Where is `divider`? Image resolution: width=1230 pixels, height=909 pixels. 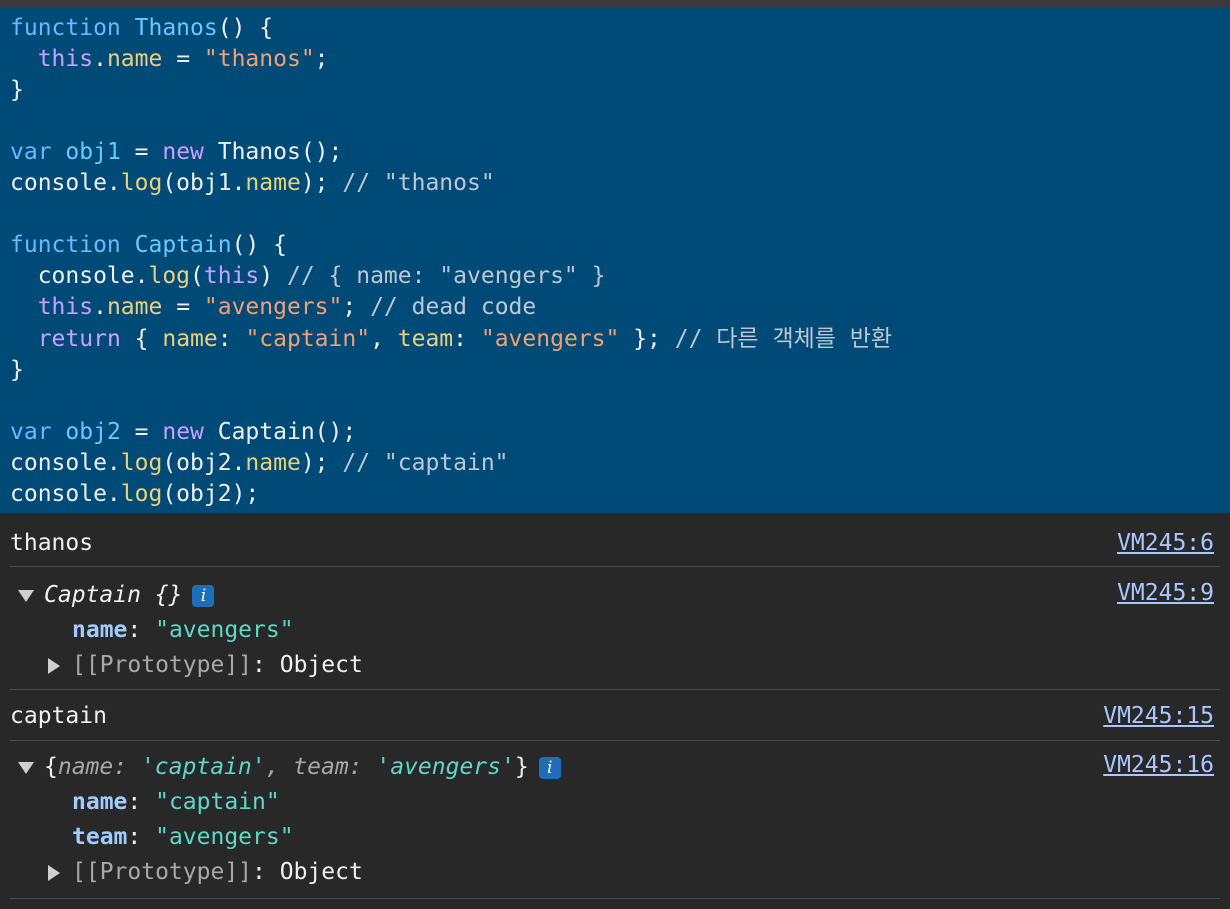
divider is located at coordinates (615, 898).